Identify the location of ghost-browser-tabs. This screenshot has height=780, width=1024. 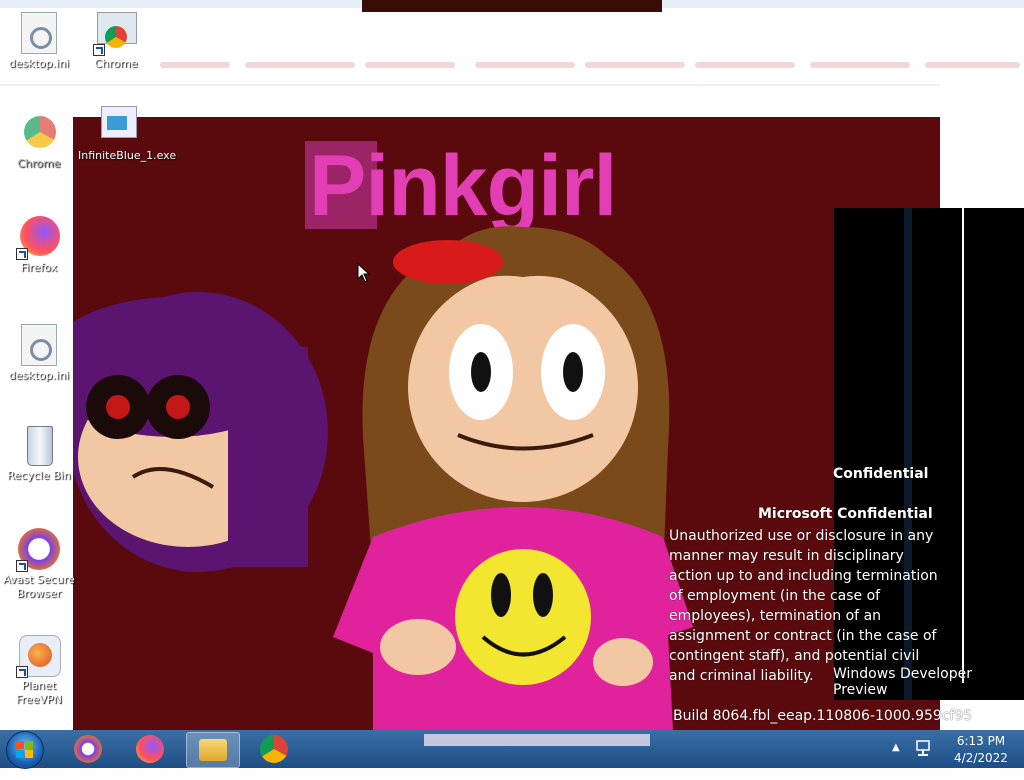
(577, 66).